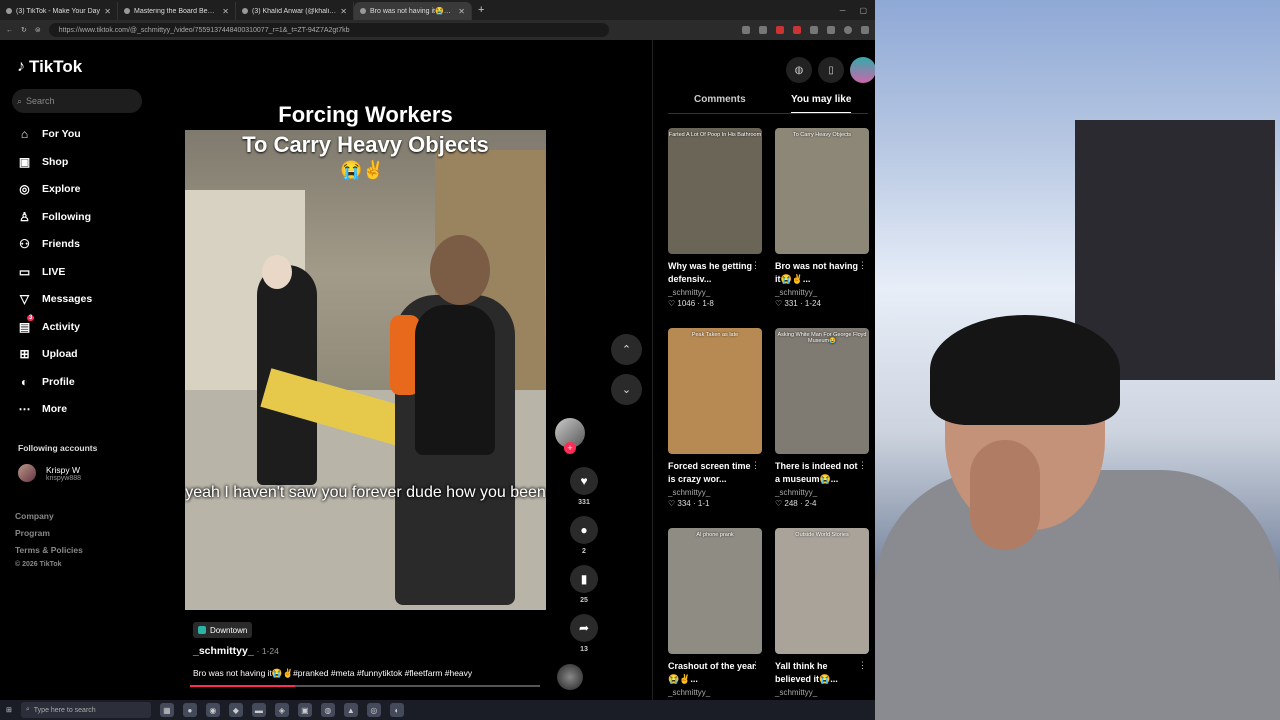 This screenshot has width=1280, height=720. Describe the element at coordinates (396, 710) in the screenshot. I see `steam-icon: ◐` at that location.